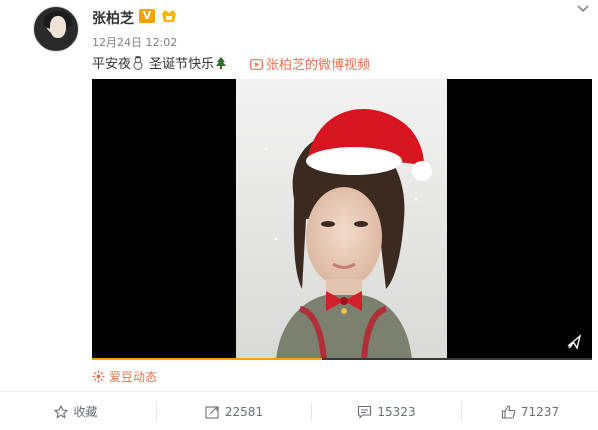 This screenshot has width=598, height=430. I want to click on comment-button: 15323, so click(386, 411).